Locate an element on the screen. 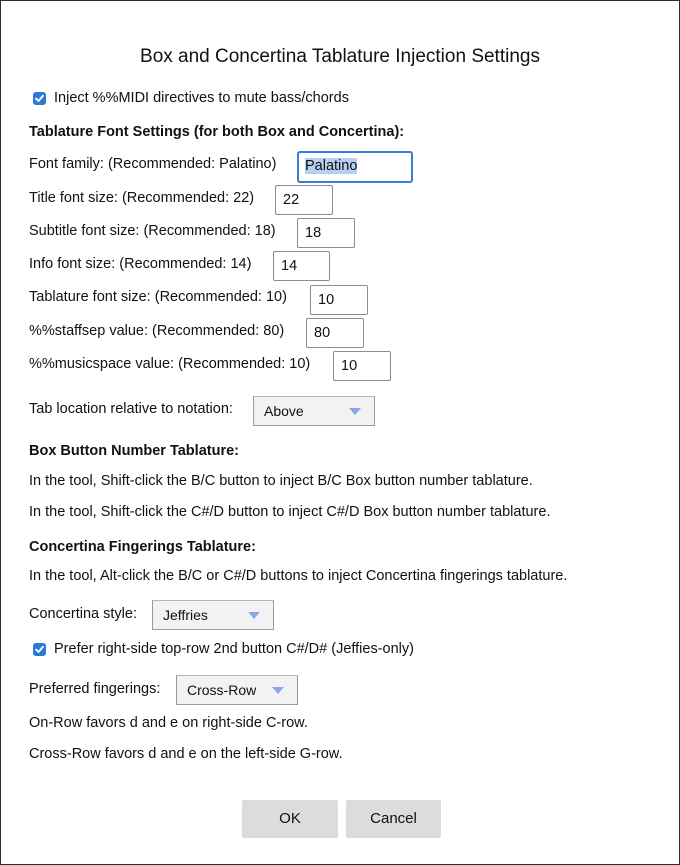  tab-font-size-label: Tablature font size: (Recommended: 10) is located at coordinates (158, 297).